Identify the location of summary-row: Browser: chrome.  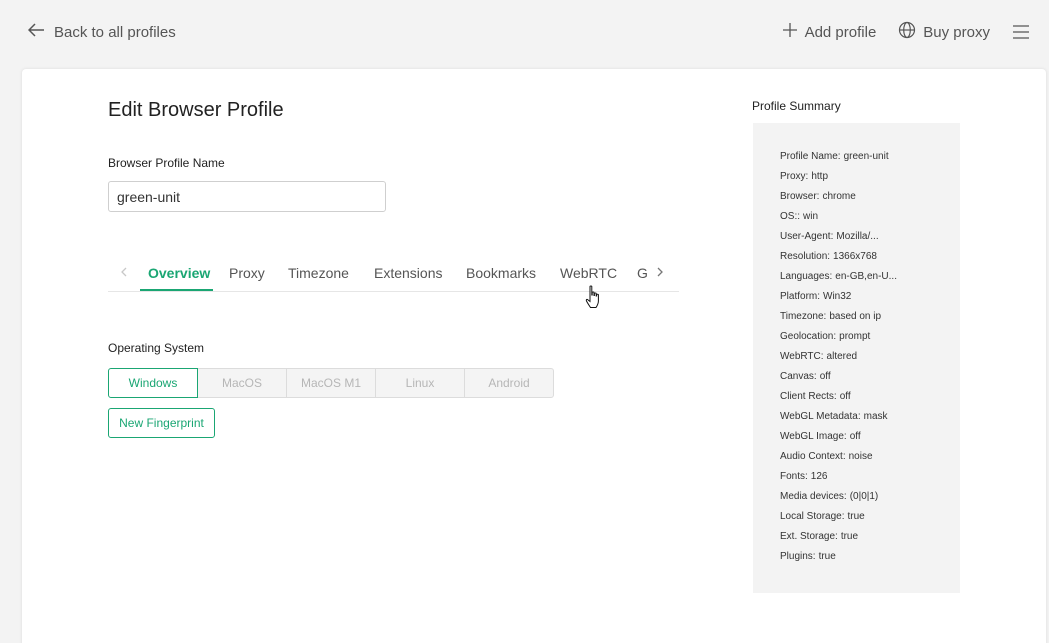
(818, 196).